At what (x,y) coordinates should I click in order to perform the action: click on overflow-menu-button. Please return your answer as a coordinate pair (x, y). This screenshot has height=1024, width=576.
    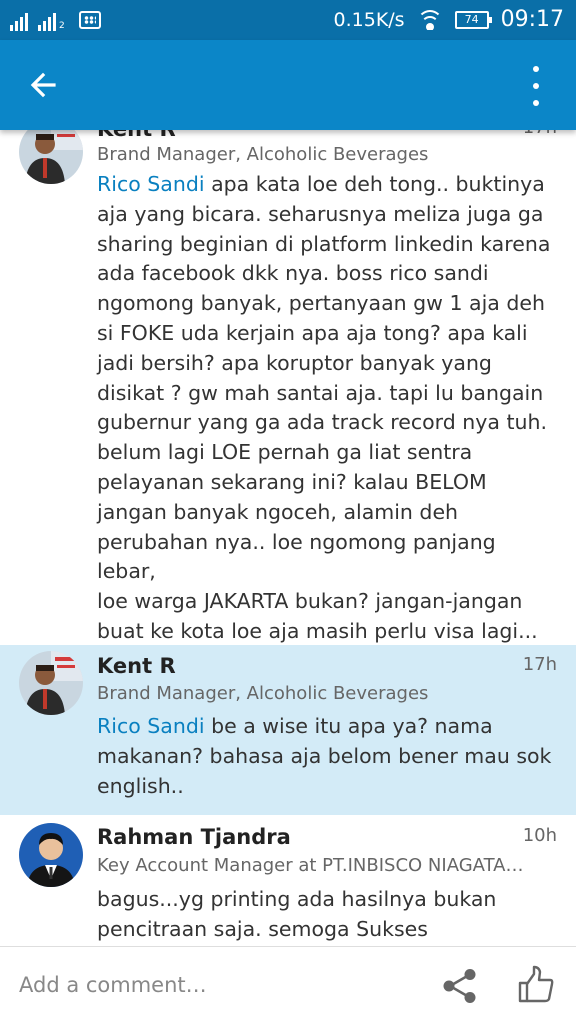
    Looking at the image, I should click on (536, 86).